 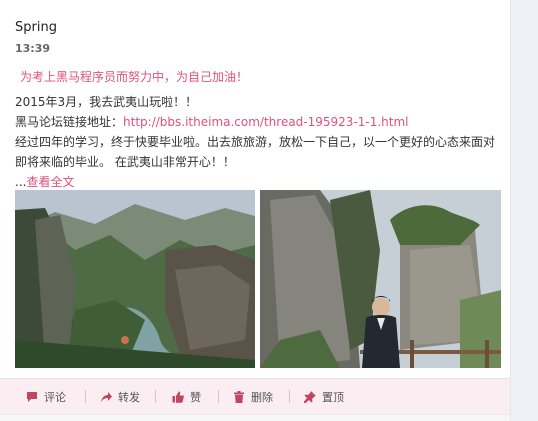 I want to click on comment-button: 评论, so click(x=46, y=397).